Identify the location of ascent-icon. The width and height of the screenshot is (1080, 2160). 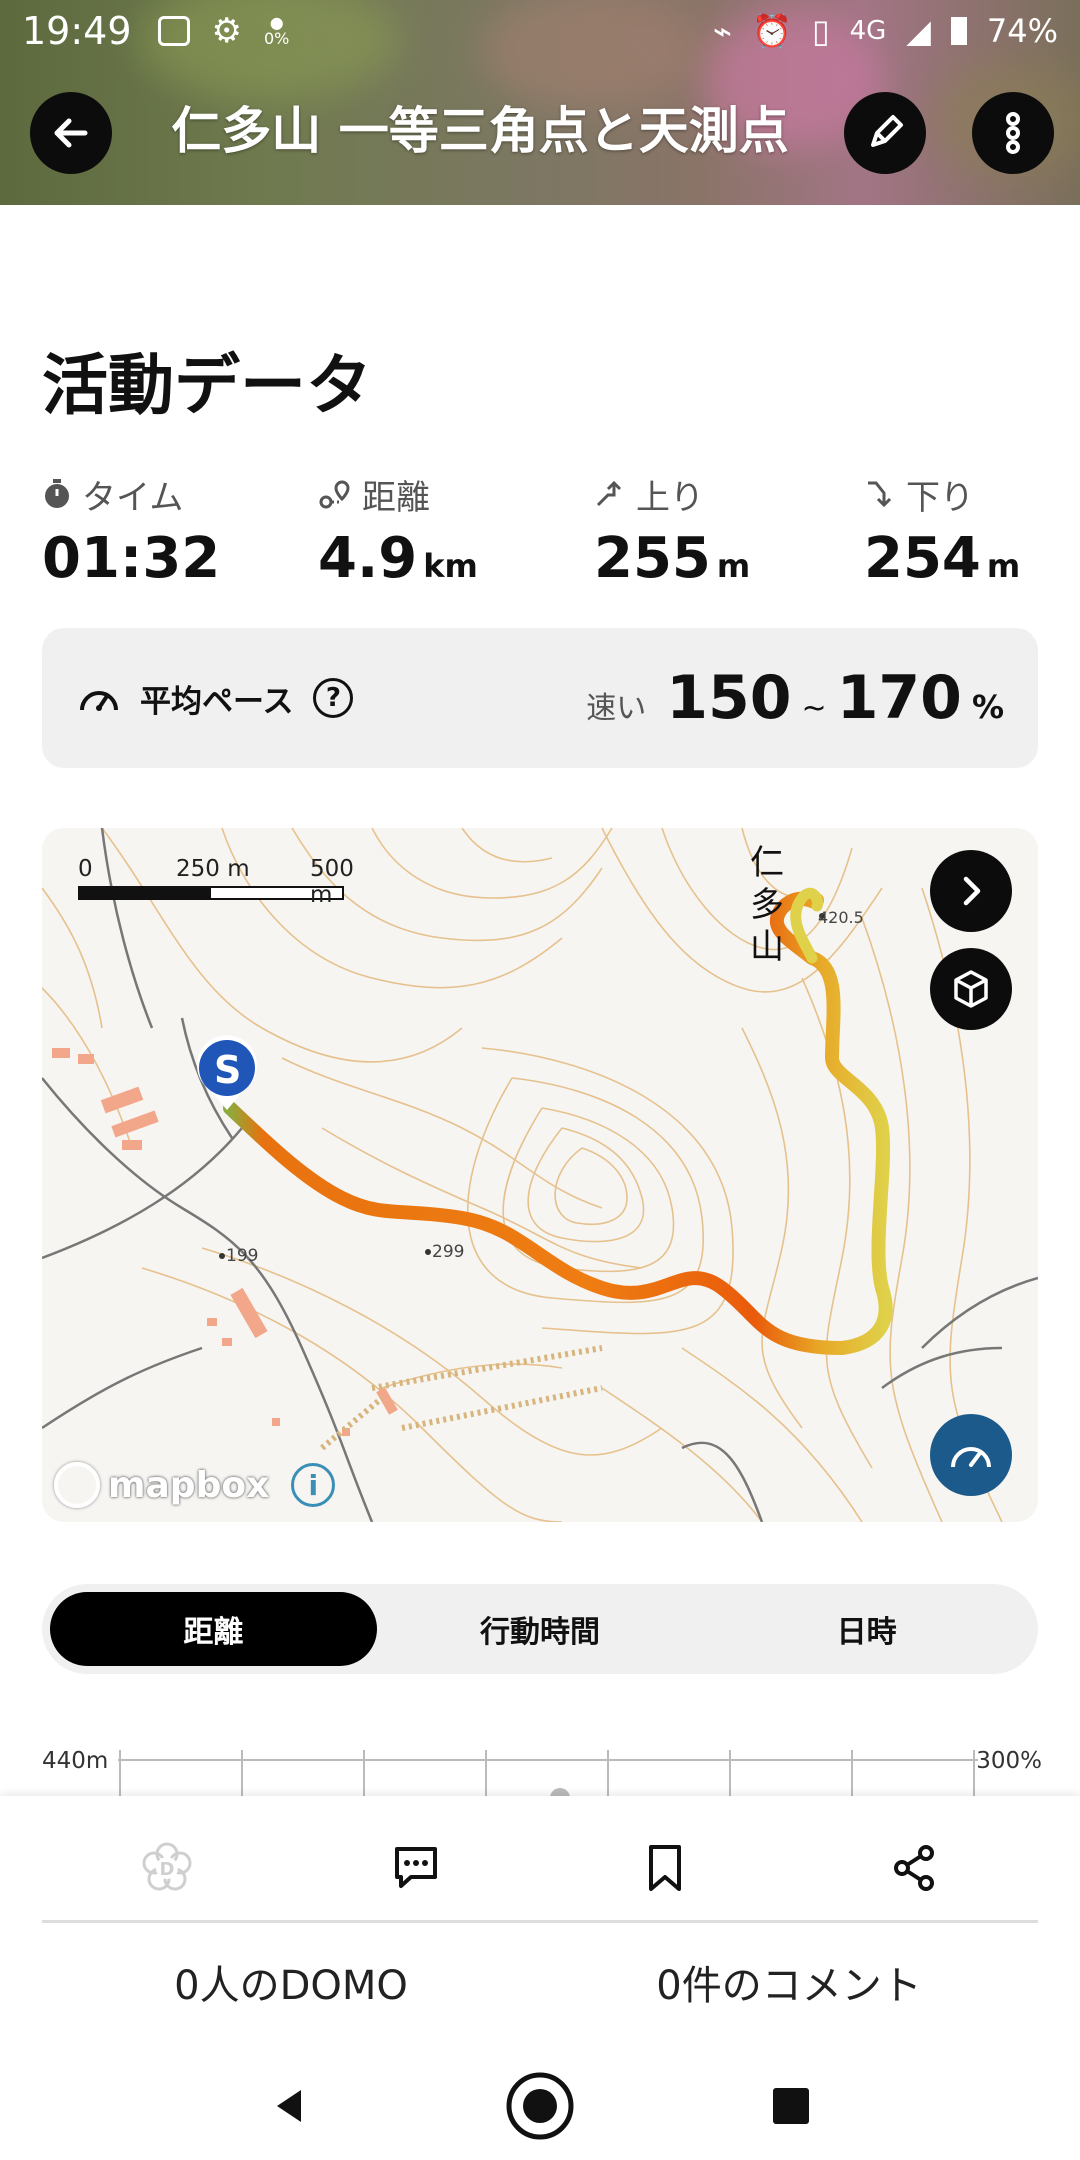
(609, 493).